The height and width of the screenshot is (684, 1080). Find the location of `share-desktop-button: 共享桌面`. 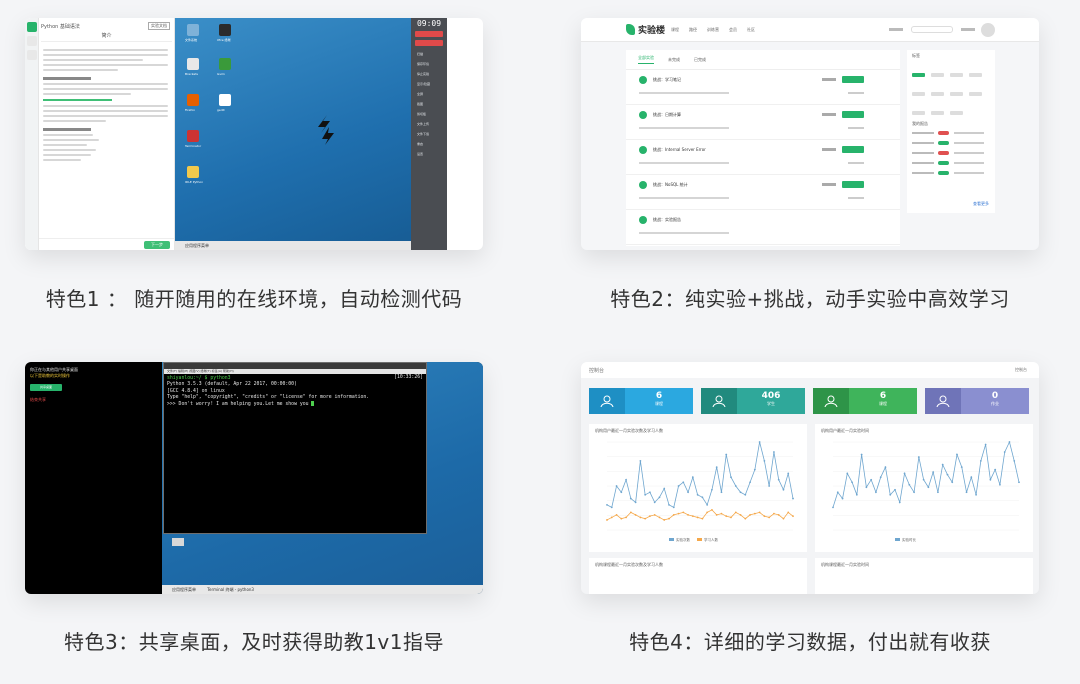

share-desktop-button: 共享桌面 is located at coordinates (46, 387).